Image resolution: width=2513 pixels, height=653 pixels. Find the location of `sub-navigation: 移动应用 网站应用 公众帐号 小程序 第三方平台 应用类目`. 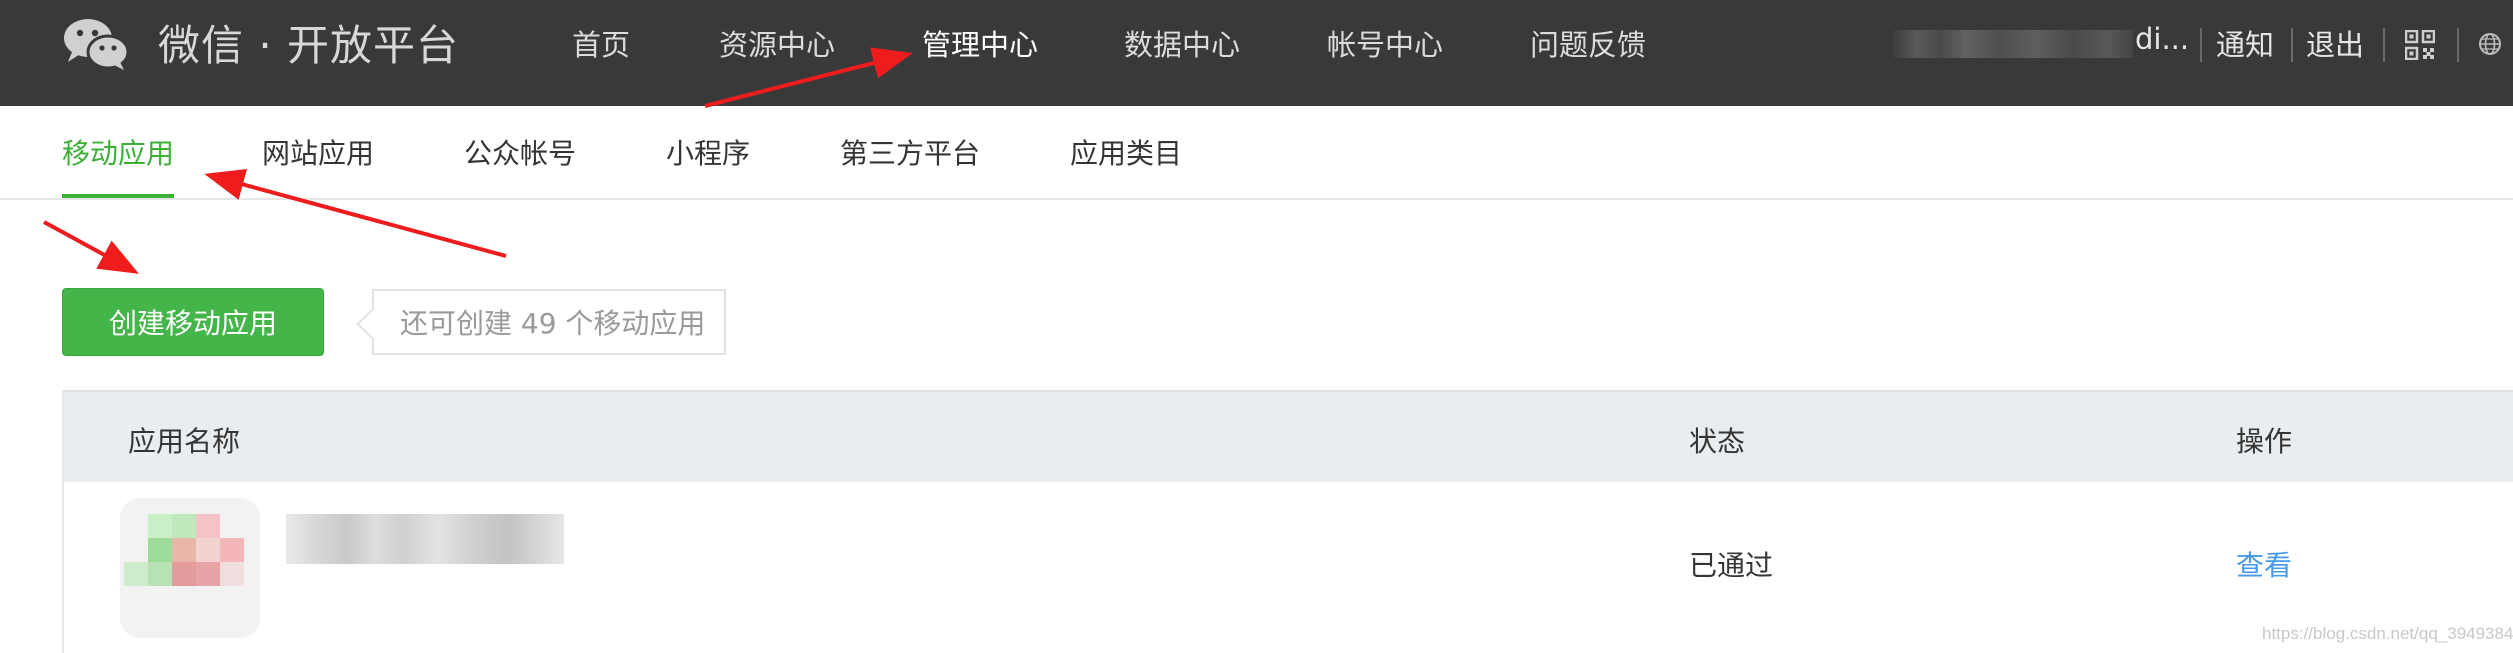

sub-navigation: 移动应用 网站应用 公众帐号 小程序 第三方平台 应用类目 is located at coordinates (1256, 153).